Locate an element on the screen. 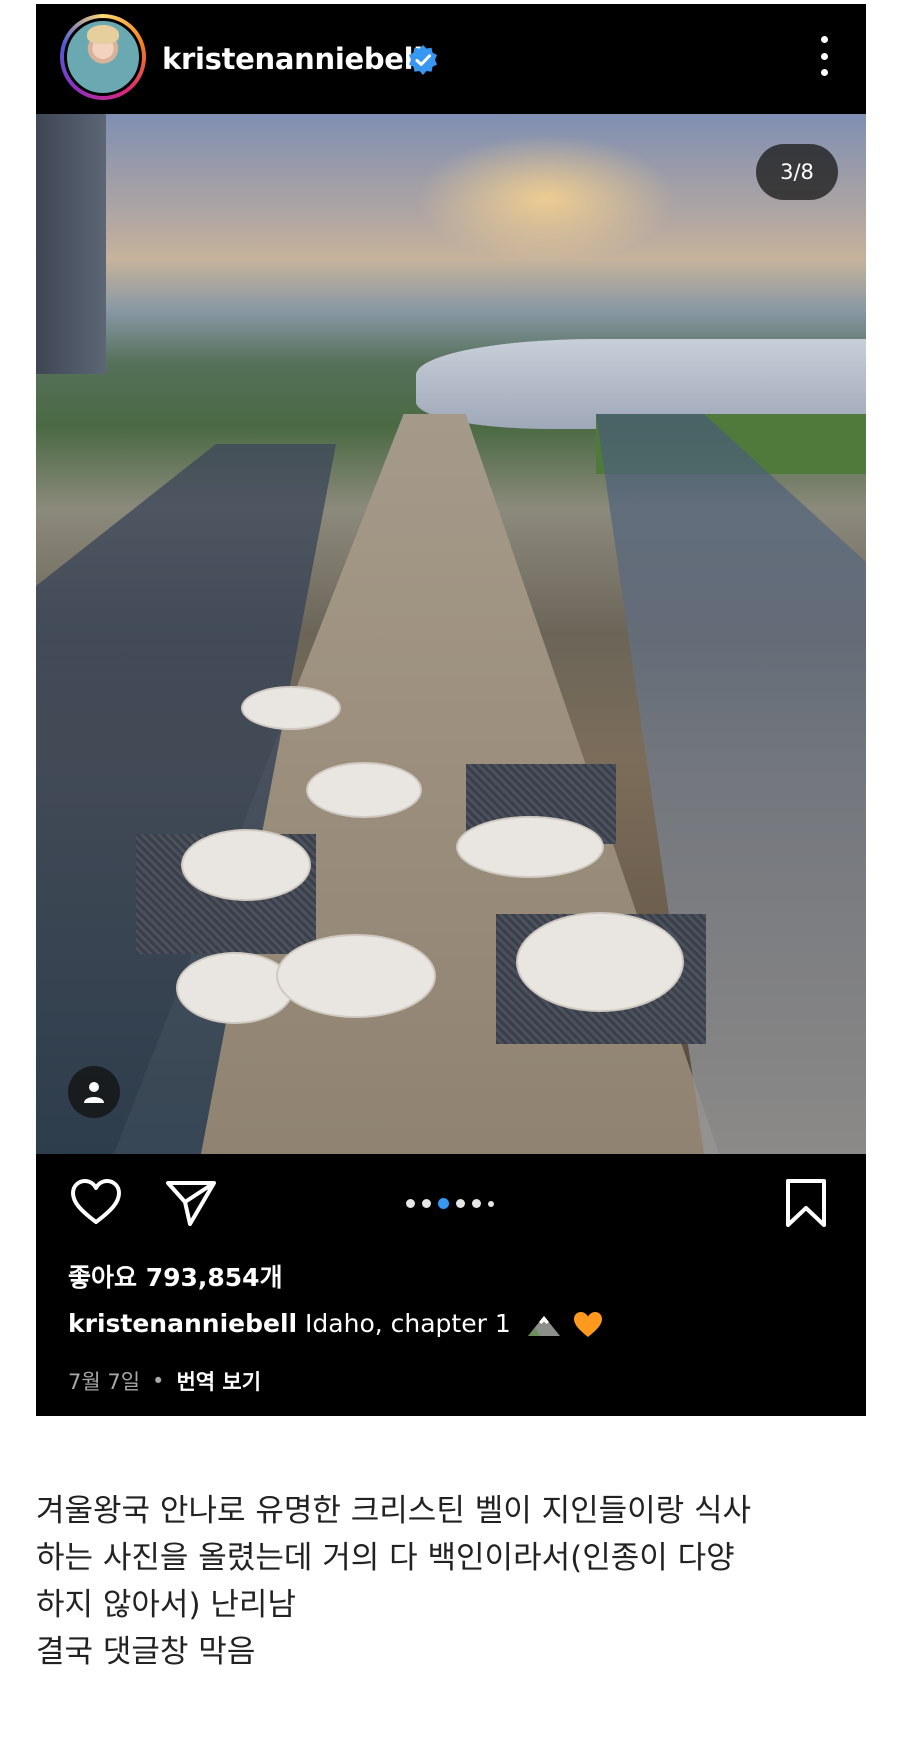 This screenshot has height=1739, width=900. post-header: kristenanniebell is located at coordinates (451, 59).